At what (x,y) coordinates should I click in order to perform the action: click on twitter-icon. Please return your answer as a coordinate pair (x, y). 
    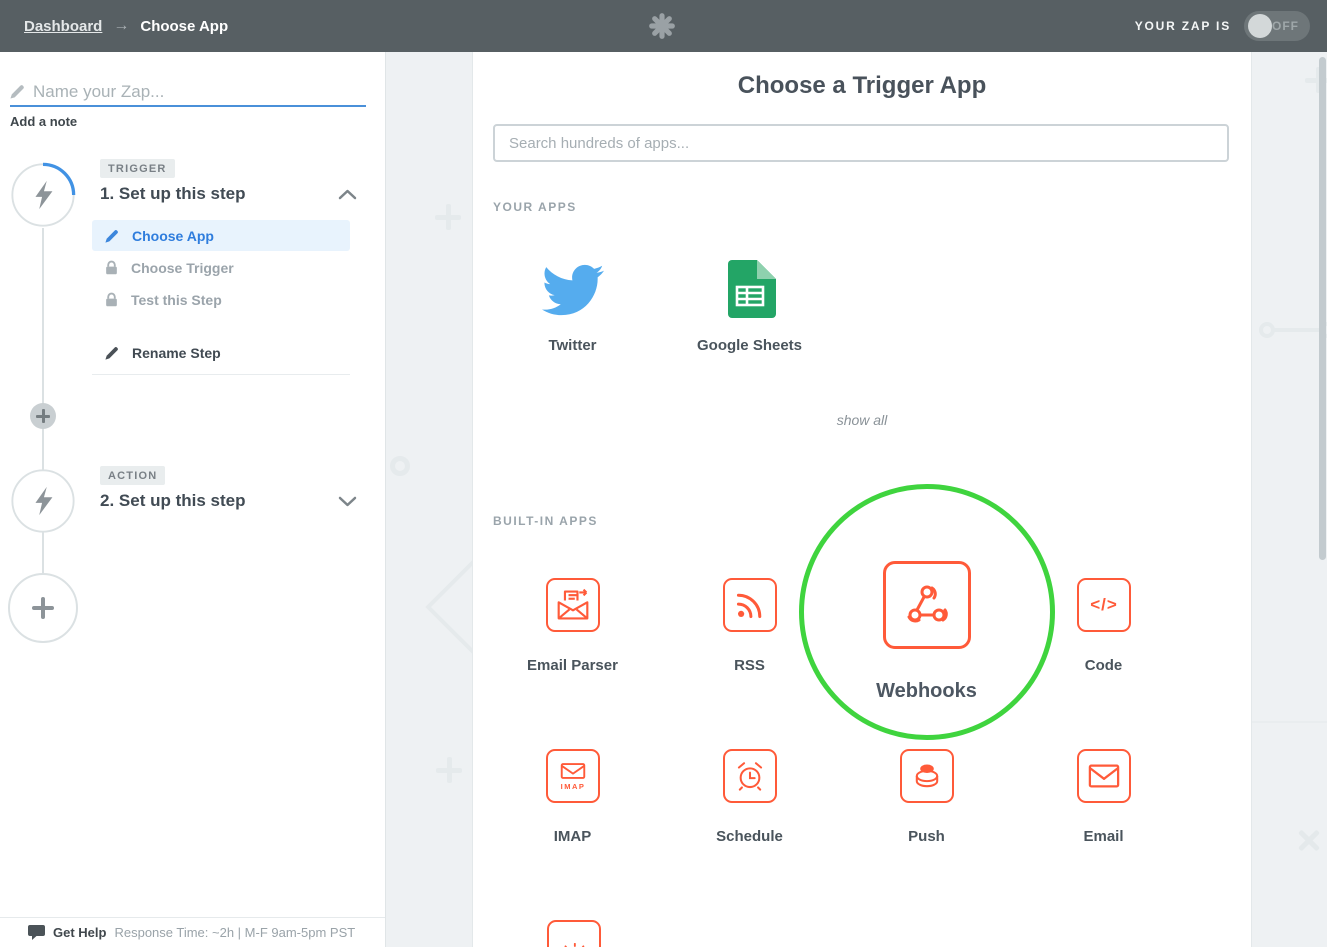
    Looking at the image, I should click on (573, 290).